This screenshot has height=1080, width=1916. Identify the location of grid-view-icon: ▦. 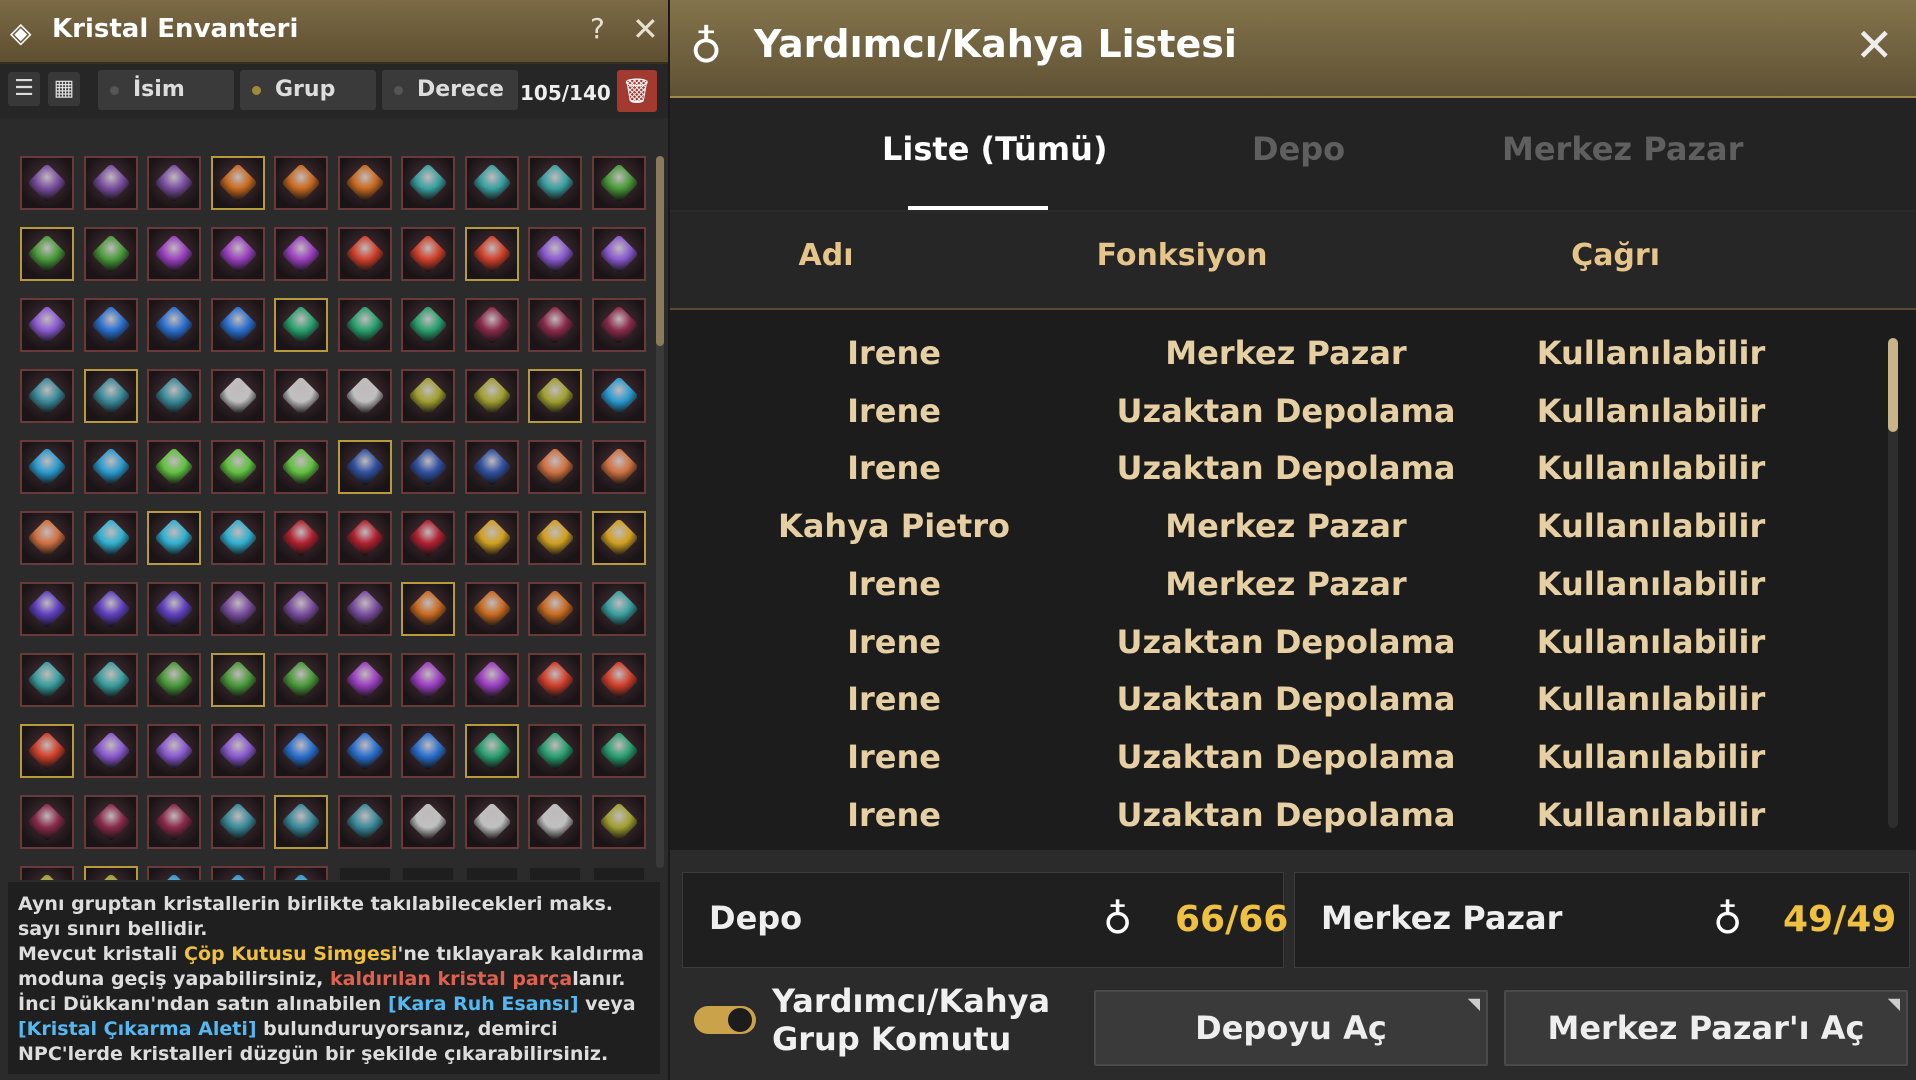
(64, 89).